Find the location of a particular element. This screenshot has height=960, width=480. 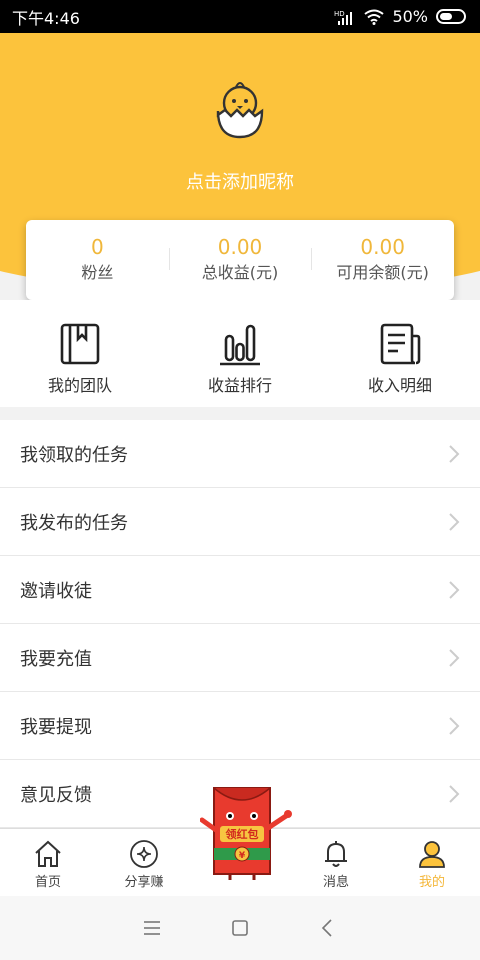

document-icon is located at coordinates (400, 344).